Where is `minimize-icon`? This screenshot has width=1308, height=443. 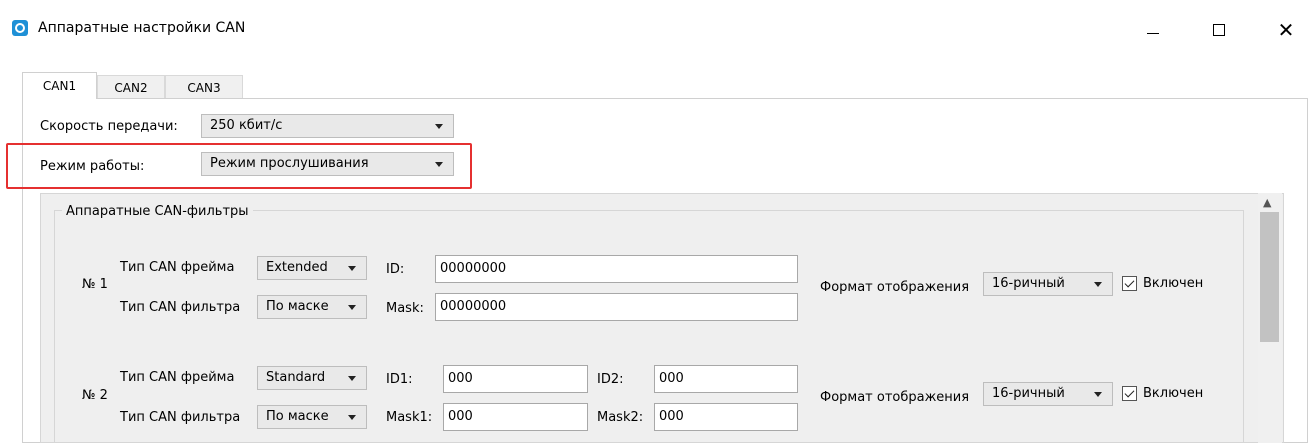 minimize-icon is located at coordinates (1153, 33).